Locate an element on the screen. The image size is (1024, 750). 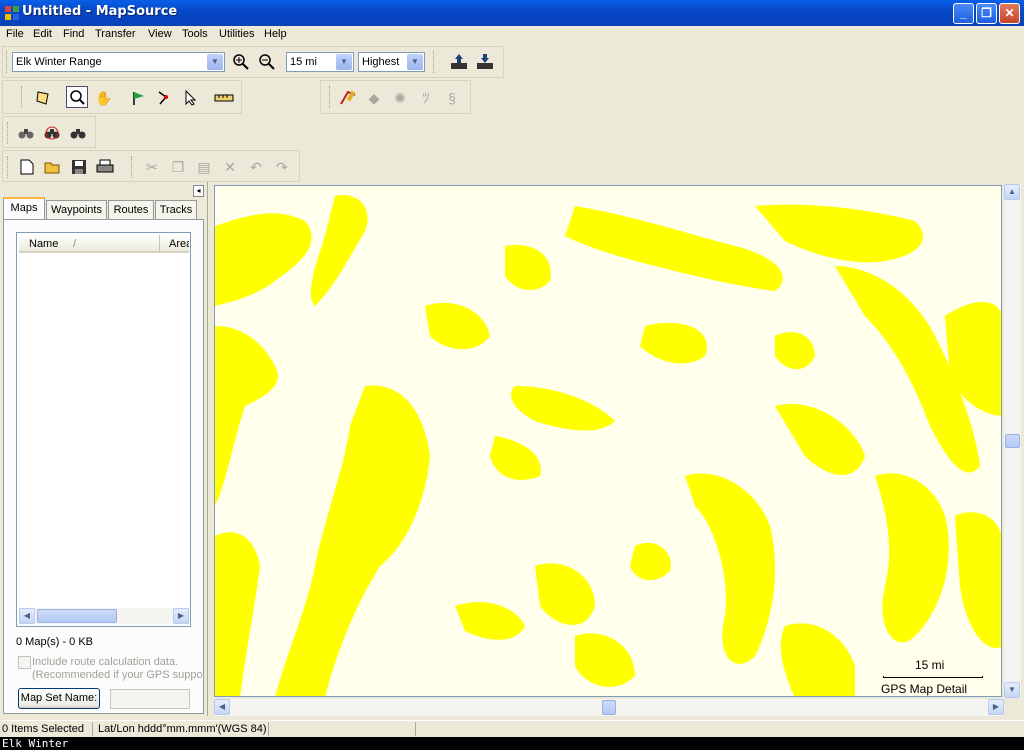
join-track-icon: § is located at coordinates (452, 98).